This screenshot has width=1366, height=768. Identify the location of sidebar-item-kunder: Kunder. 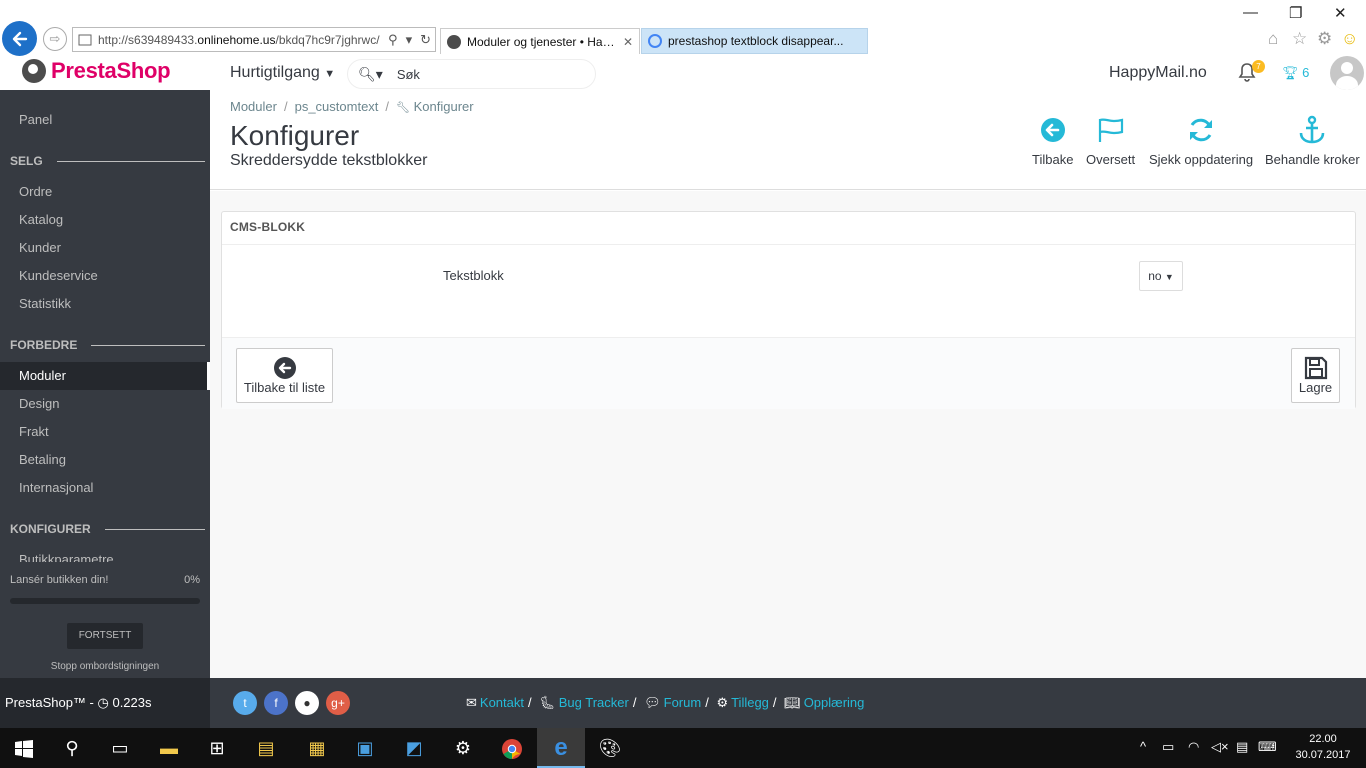
(105, 248).